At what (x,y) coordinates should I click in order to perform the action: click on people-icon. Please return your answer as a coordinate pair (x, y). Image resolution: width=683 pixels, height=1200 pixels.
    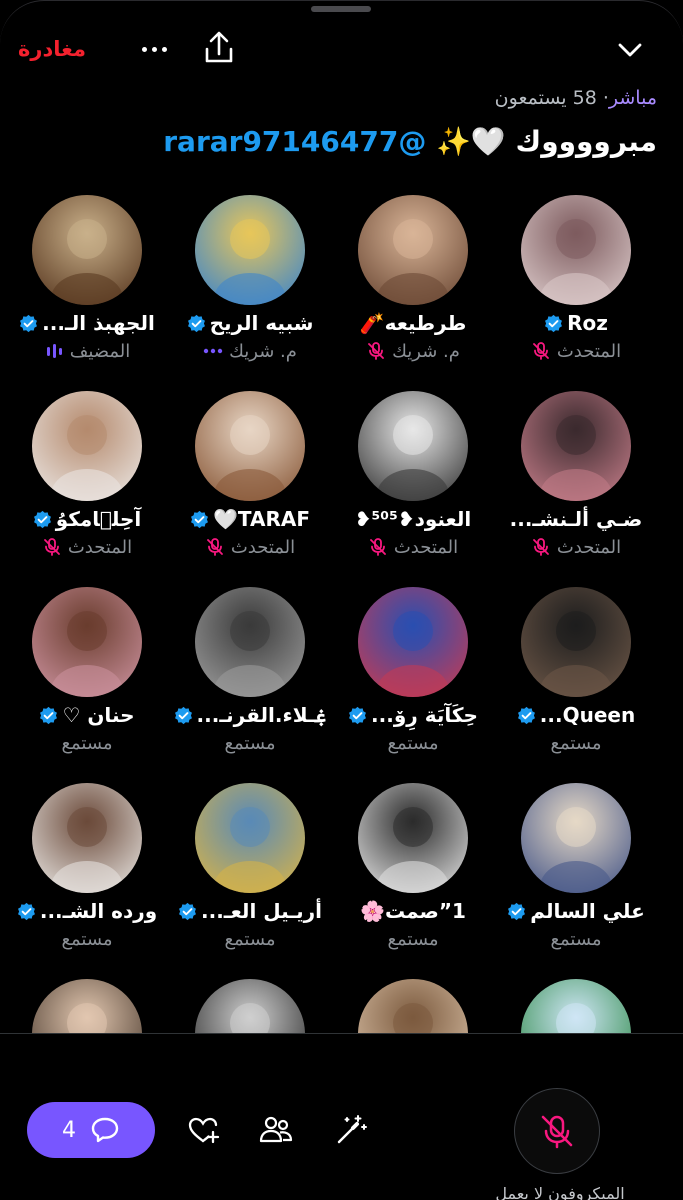
    Looking at the image, I should click on (276, 1130).